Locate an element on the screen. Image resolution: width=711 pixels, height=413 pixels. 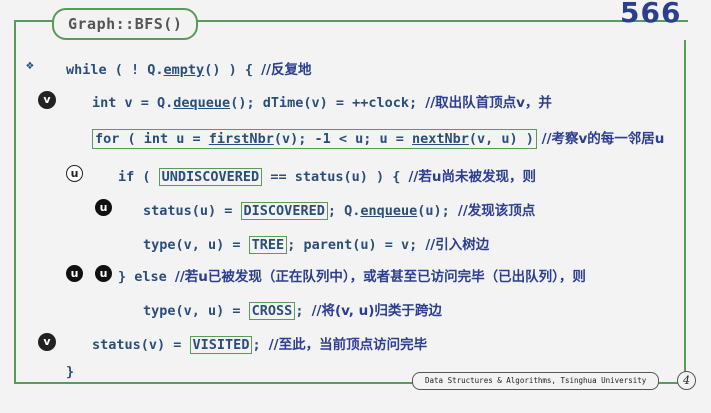
code-line-cross: type(v, u) = CROSS; //将(v, u)归类于跨边 is located at coordinates (292, 311).